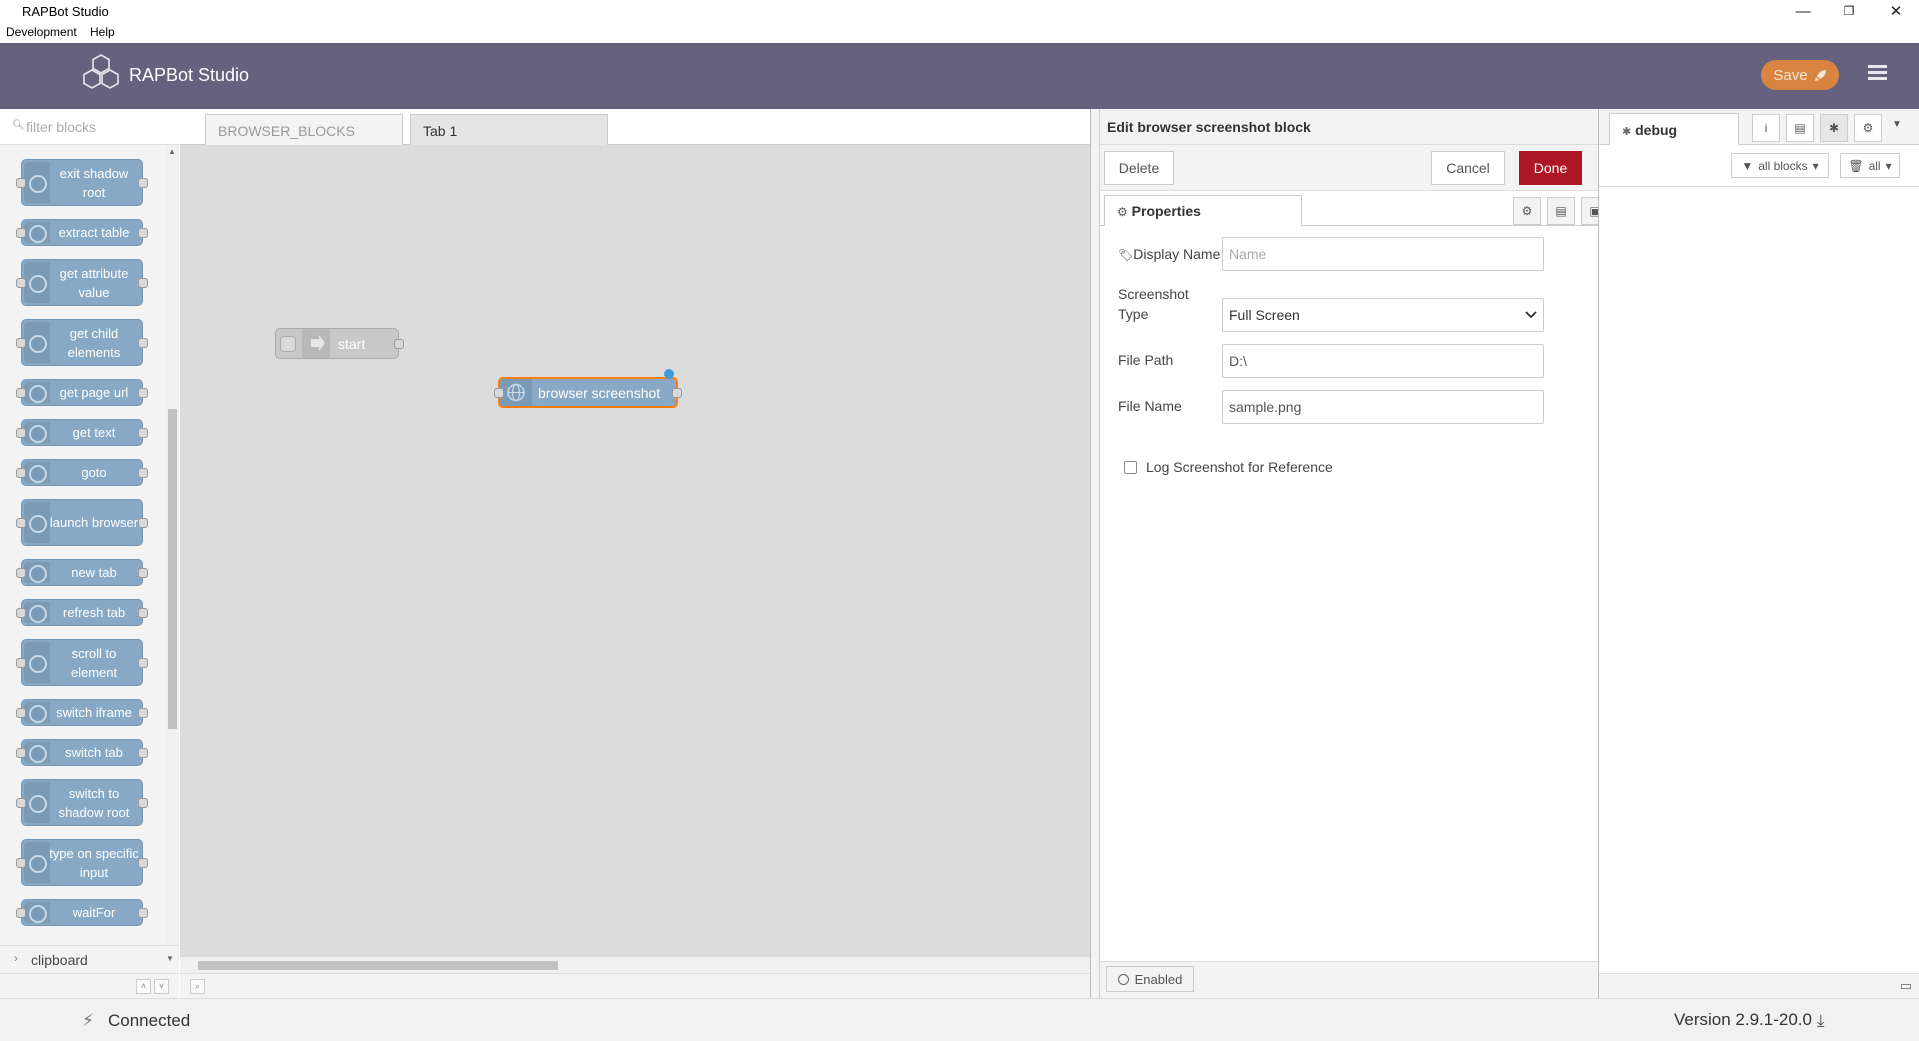  I want to click on flow-node-start: start, so click(339, 343).